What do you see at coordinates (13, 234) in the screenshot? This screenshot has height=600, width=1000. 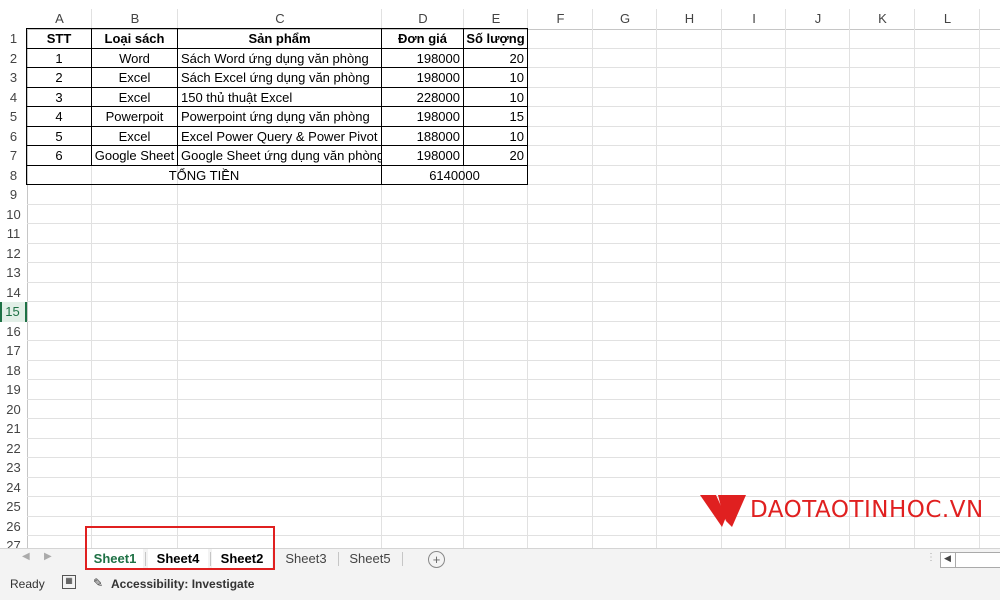 I see `row-header-11: 11` at bounding box center [13, 234].